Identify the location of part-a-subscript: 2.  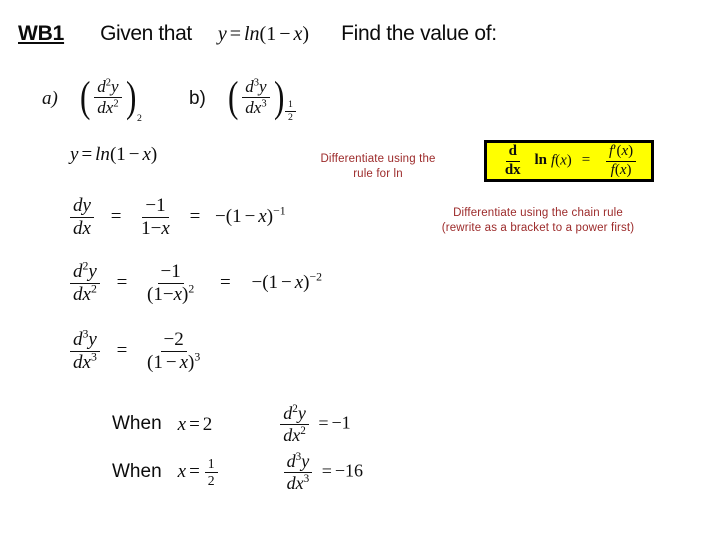
(139, 118).